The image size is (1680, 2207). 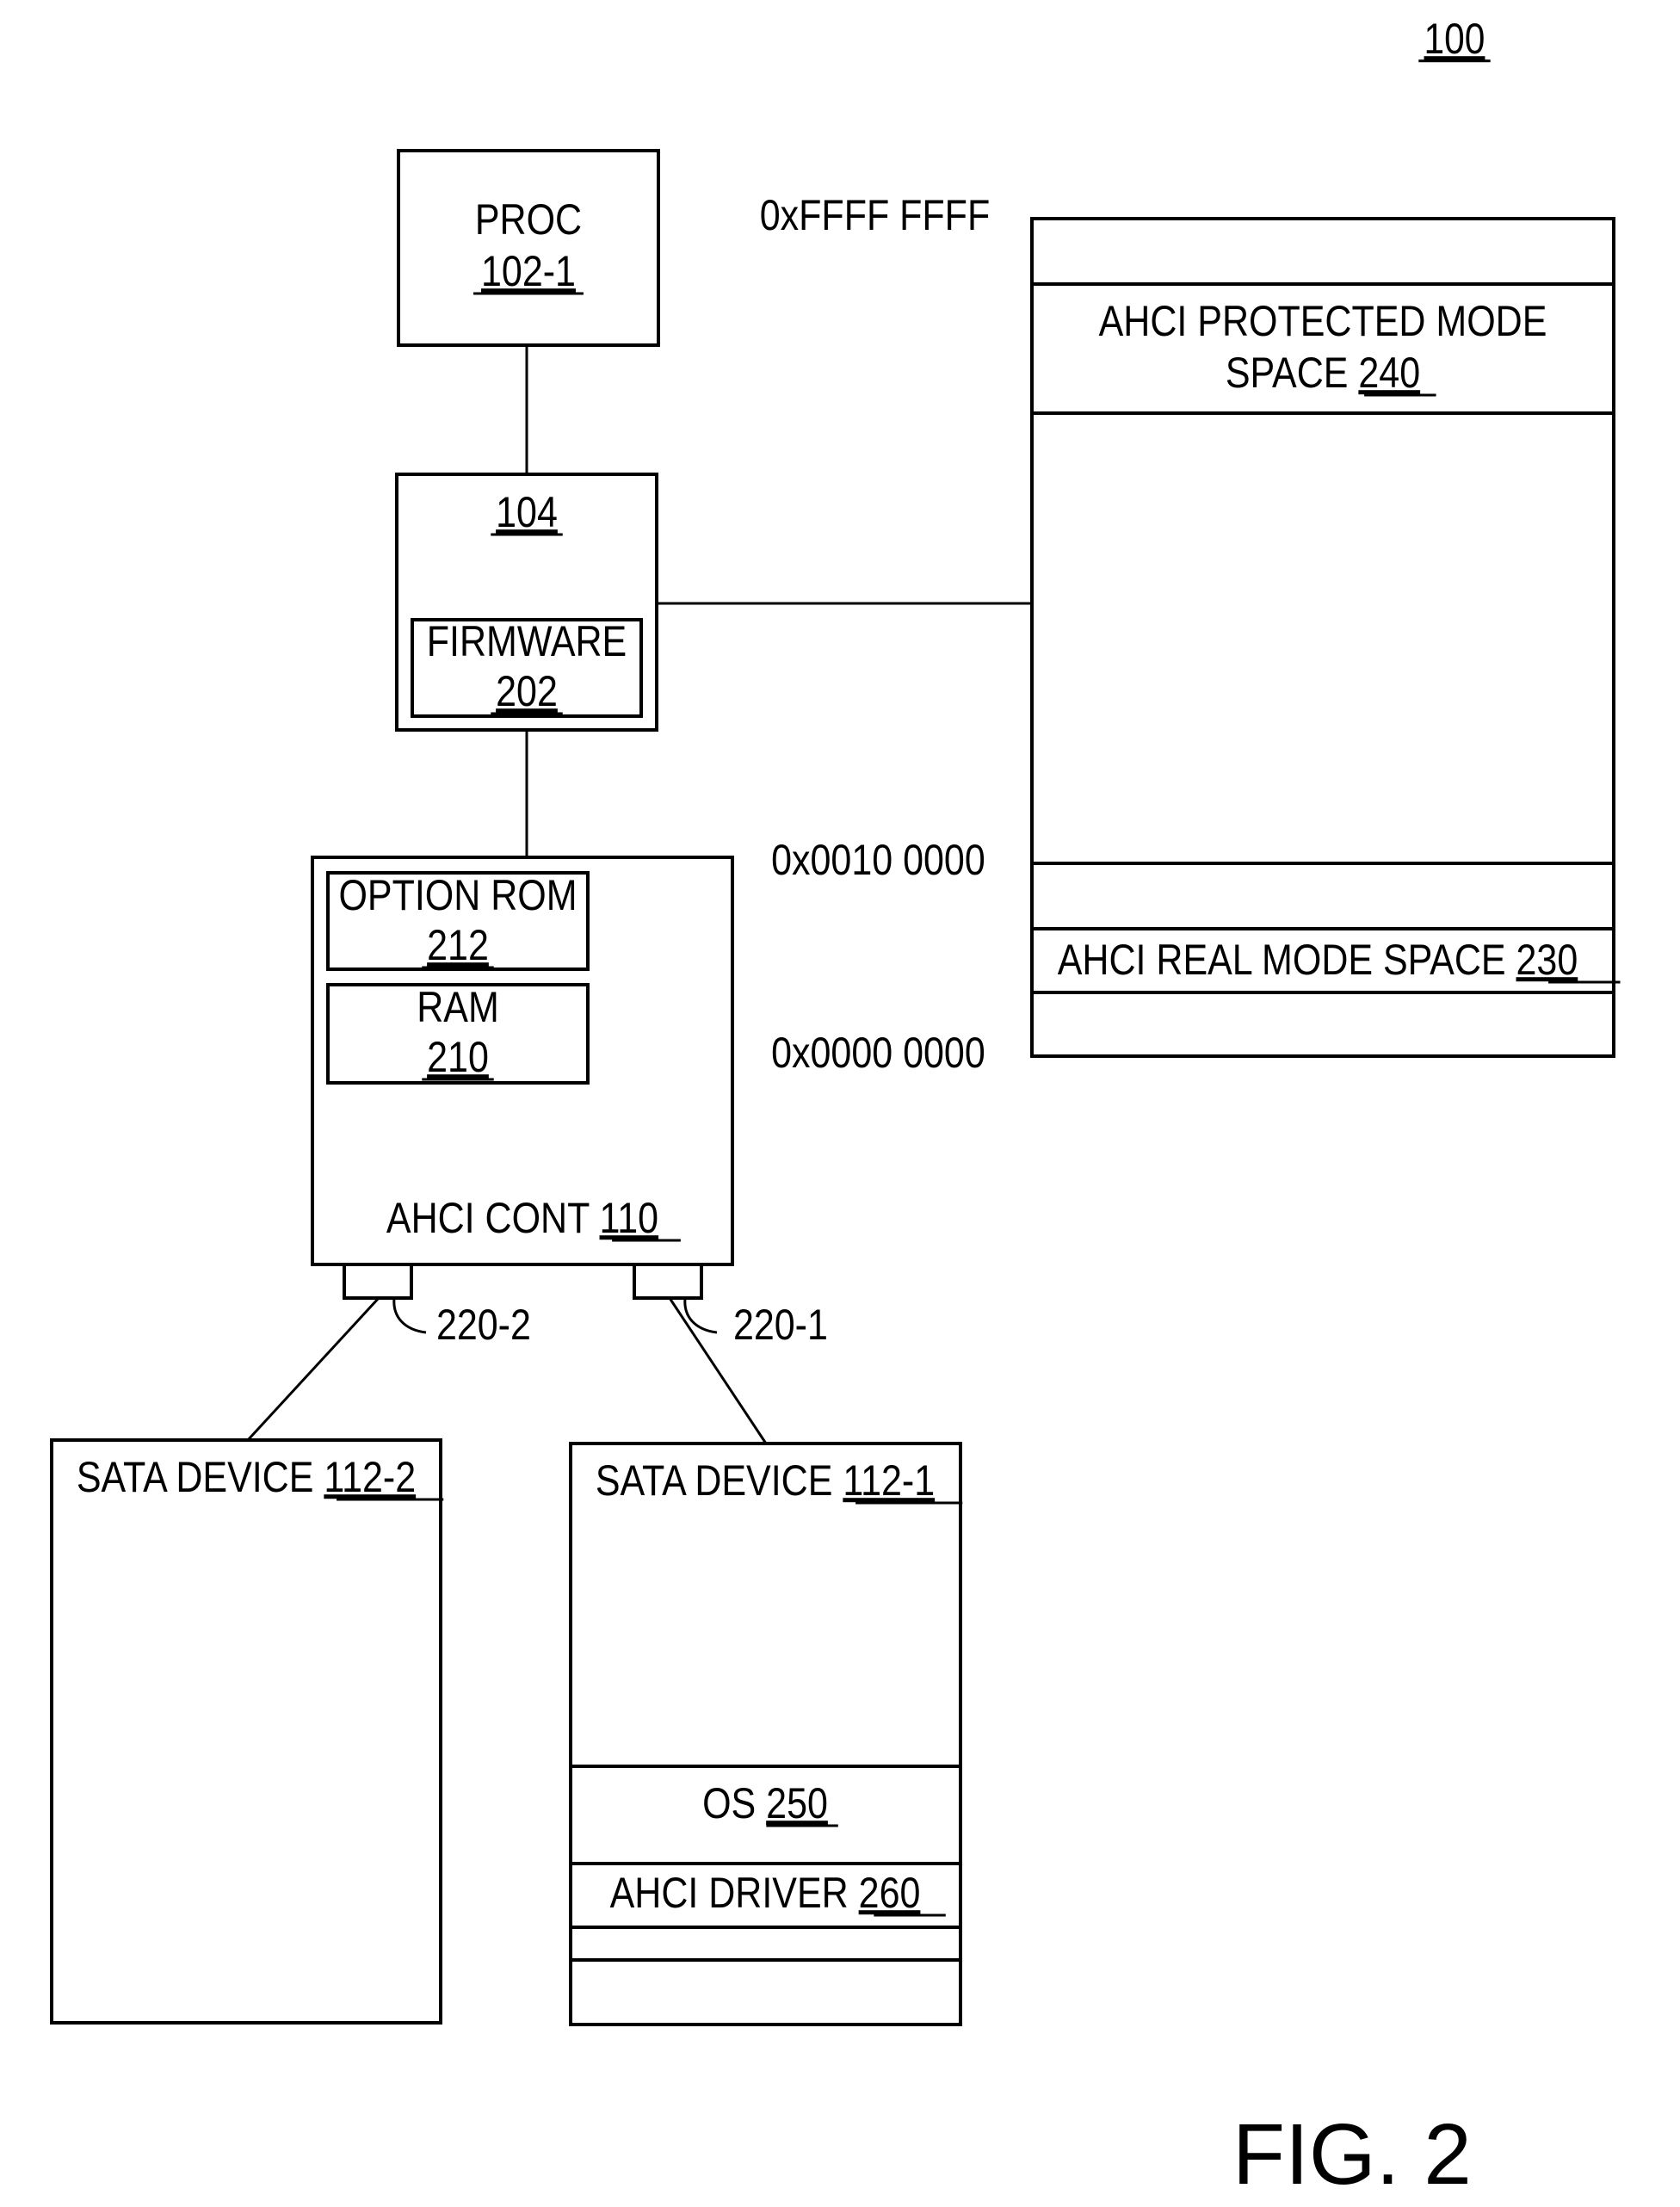 I want to click on port2-to-sata2-link, so click(x=313, y=1369).